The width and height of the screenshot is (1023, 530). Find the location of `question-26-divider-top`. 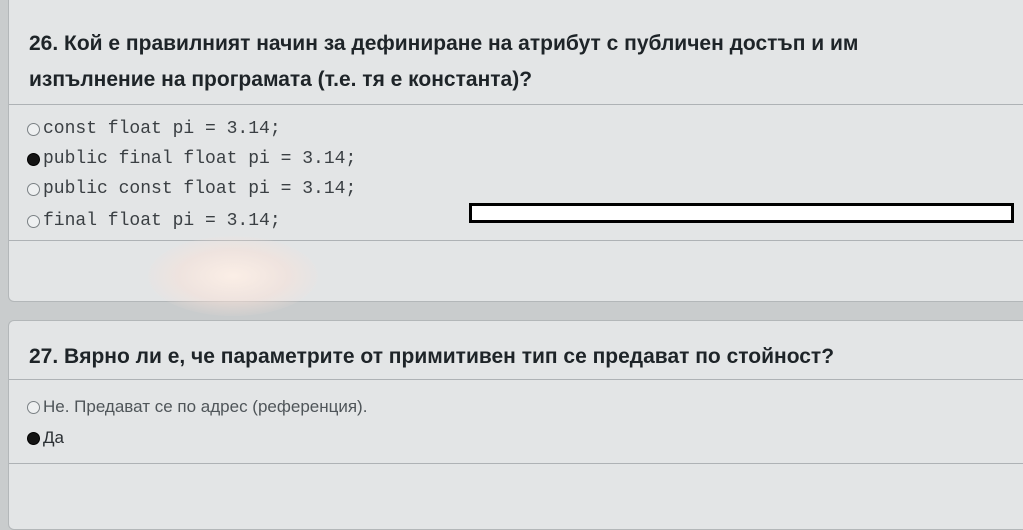

question-26-divider-top is located at coordinates (516, 104).